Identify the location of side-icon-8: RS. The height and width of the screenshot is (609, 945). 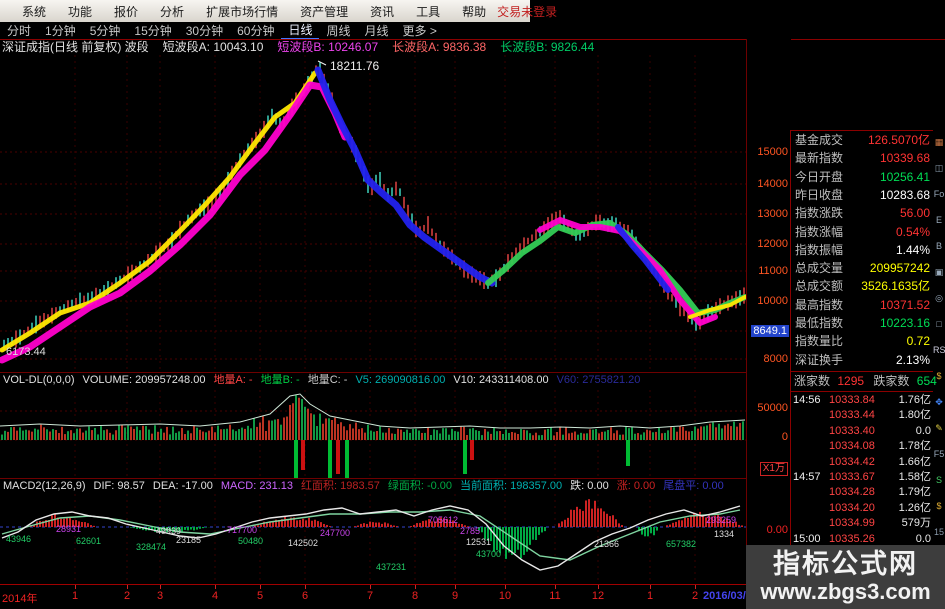
(939, 351).